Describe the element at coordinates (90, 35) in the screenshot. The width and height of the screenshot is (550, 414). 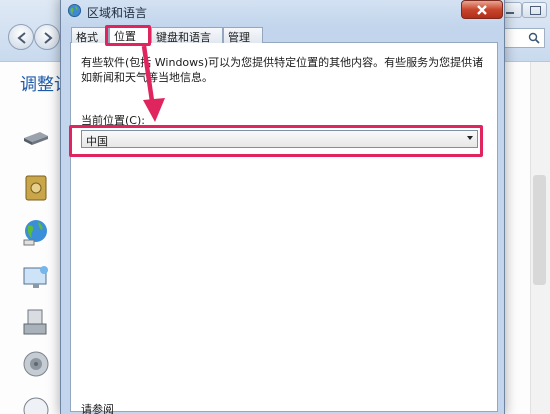
I see `tab-format: 格式` at that location.